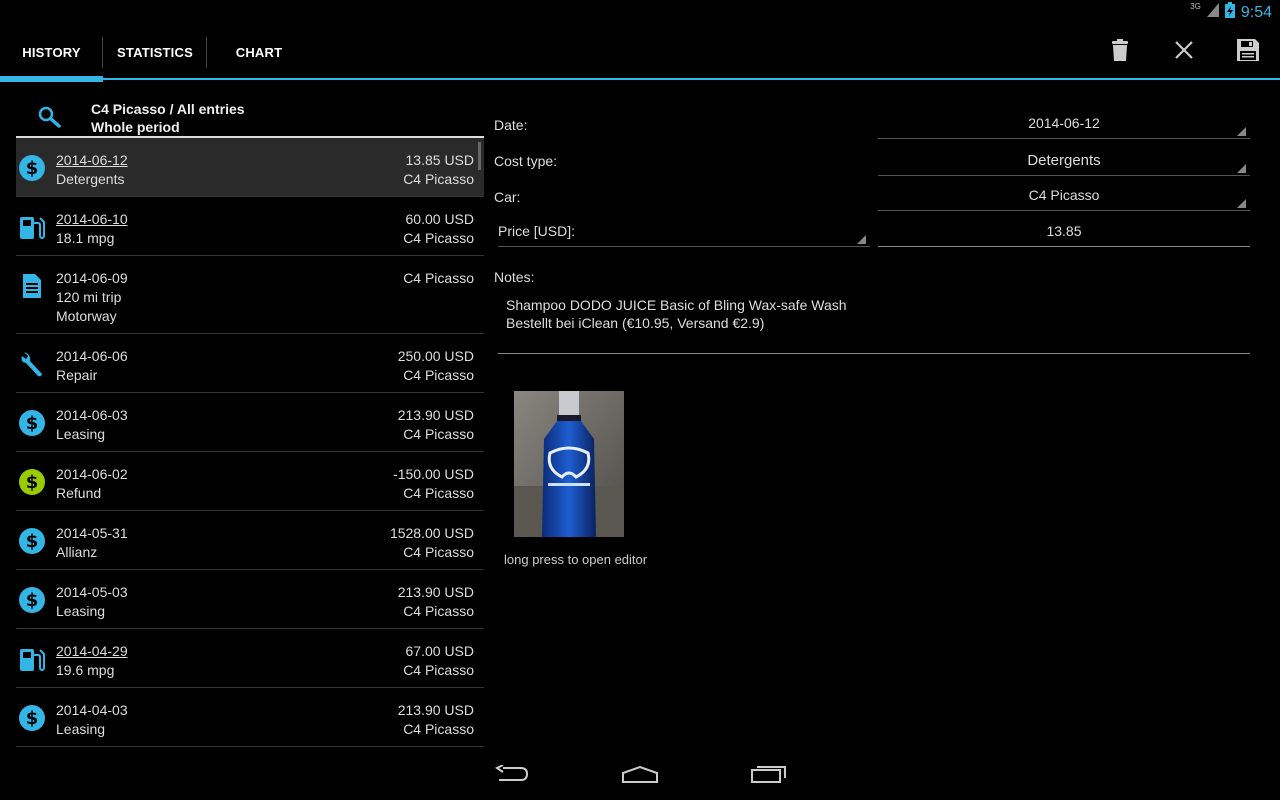  I want to click on cost-type-spinner: Detergents, so click(1064, 164).